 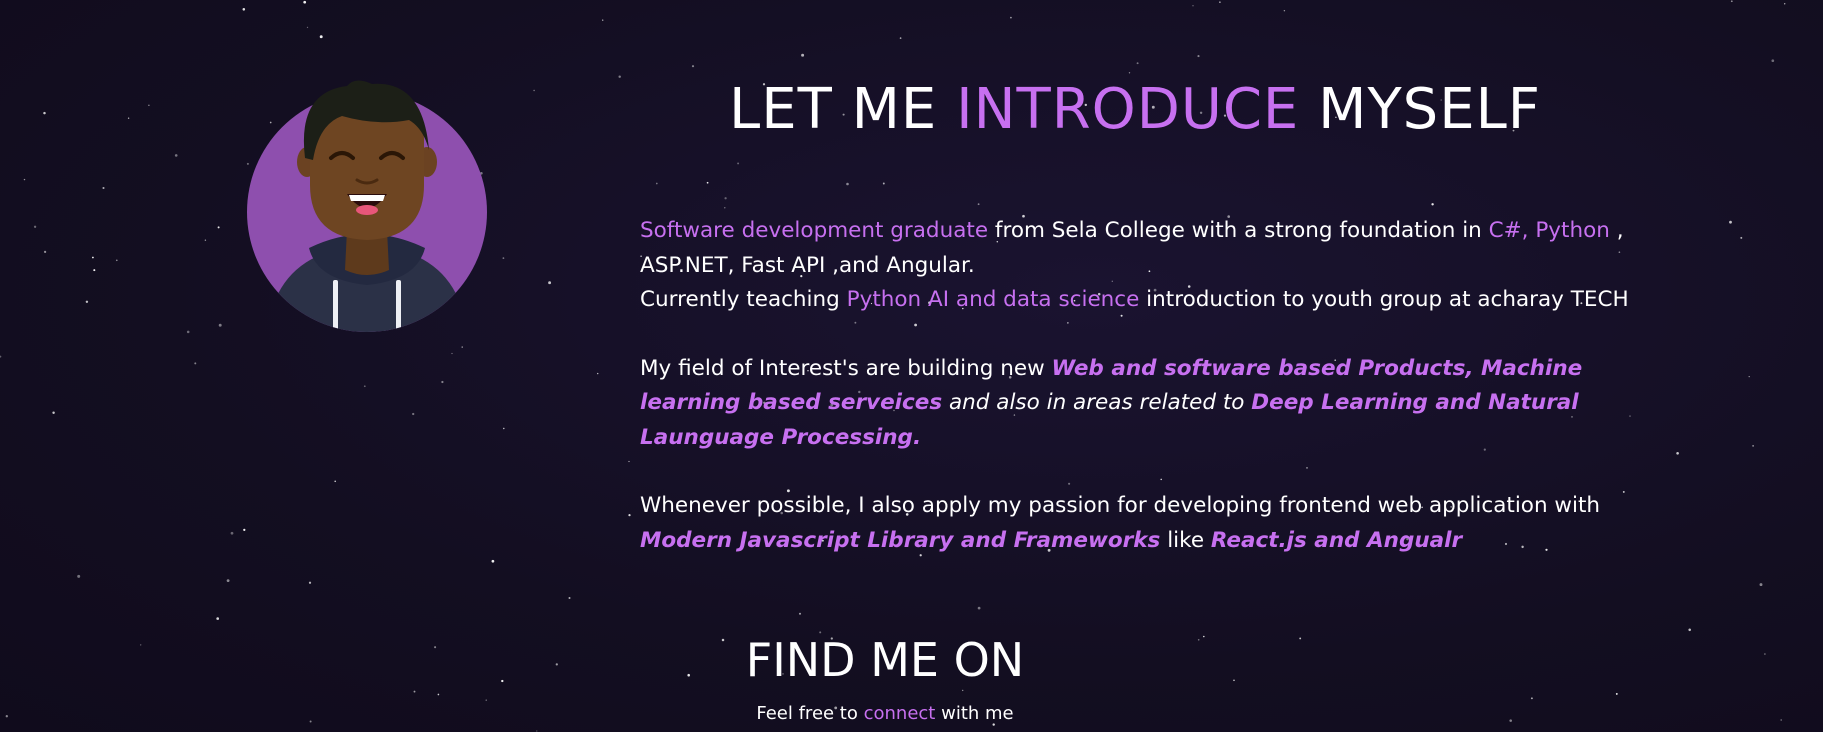 I want to click on highlight-python-ai: Python AI and data science, so click(x=993, y=299).